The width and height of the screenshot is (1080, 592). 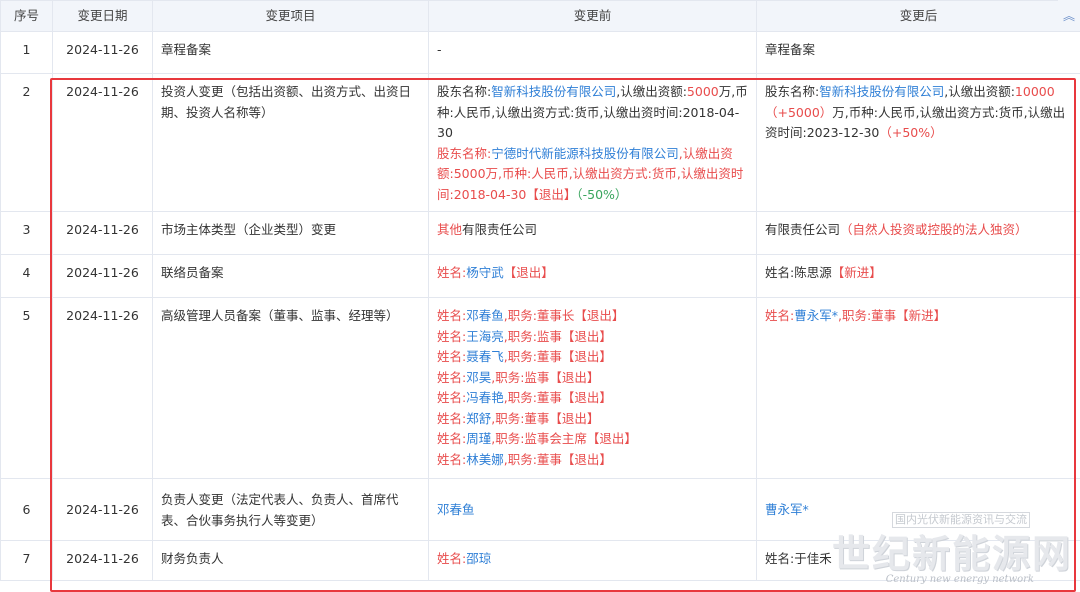 I want to click on header-no: 序号, so click(x=26, y=16).